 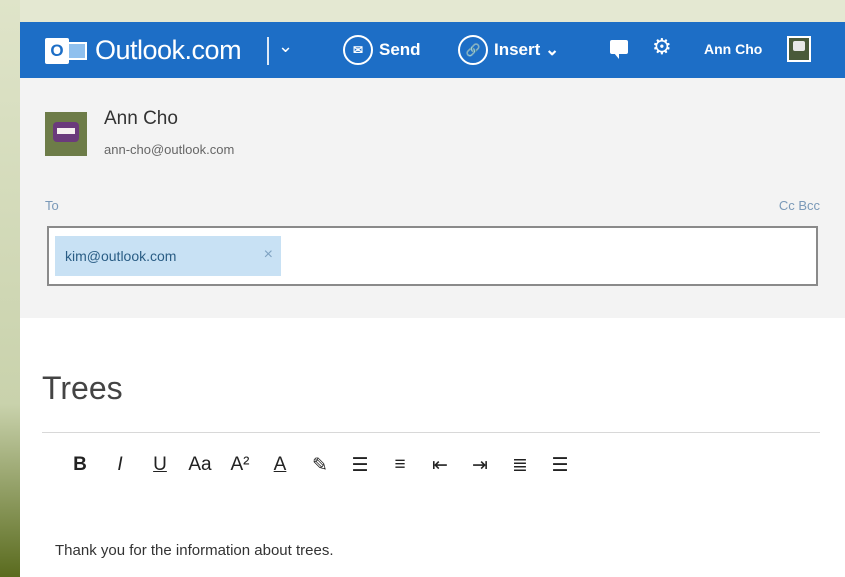 I want to click on divider, so click(x=268, y=51).